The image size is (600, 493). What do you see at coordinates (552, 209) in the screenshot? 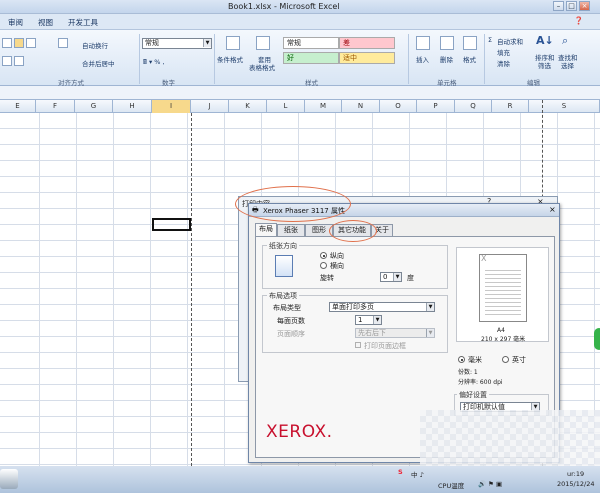
I see `close-icon: ×` at bounding box center [552, 209].